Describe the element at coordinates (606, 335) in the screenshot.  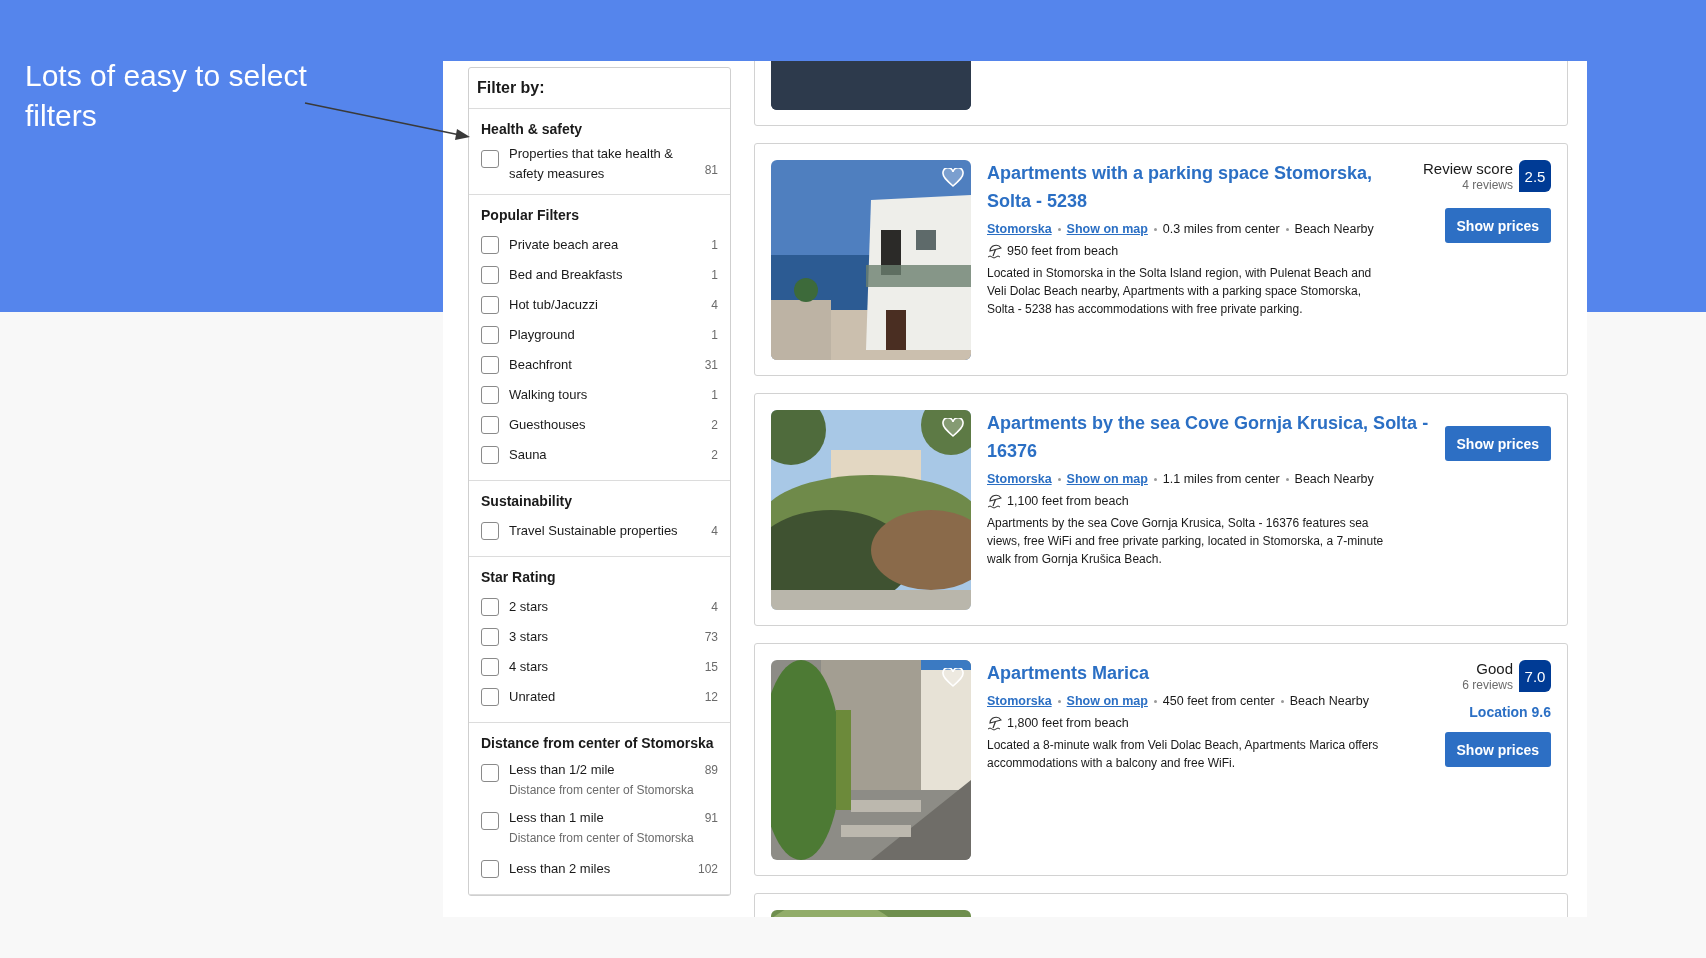
I see `filter-option-label: Playground` at that location.